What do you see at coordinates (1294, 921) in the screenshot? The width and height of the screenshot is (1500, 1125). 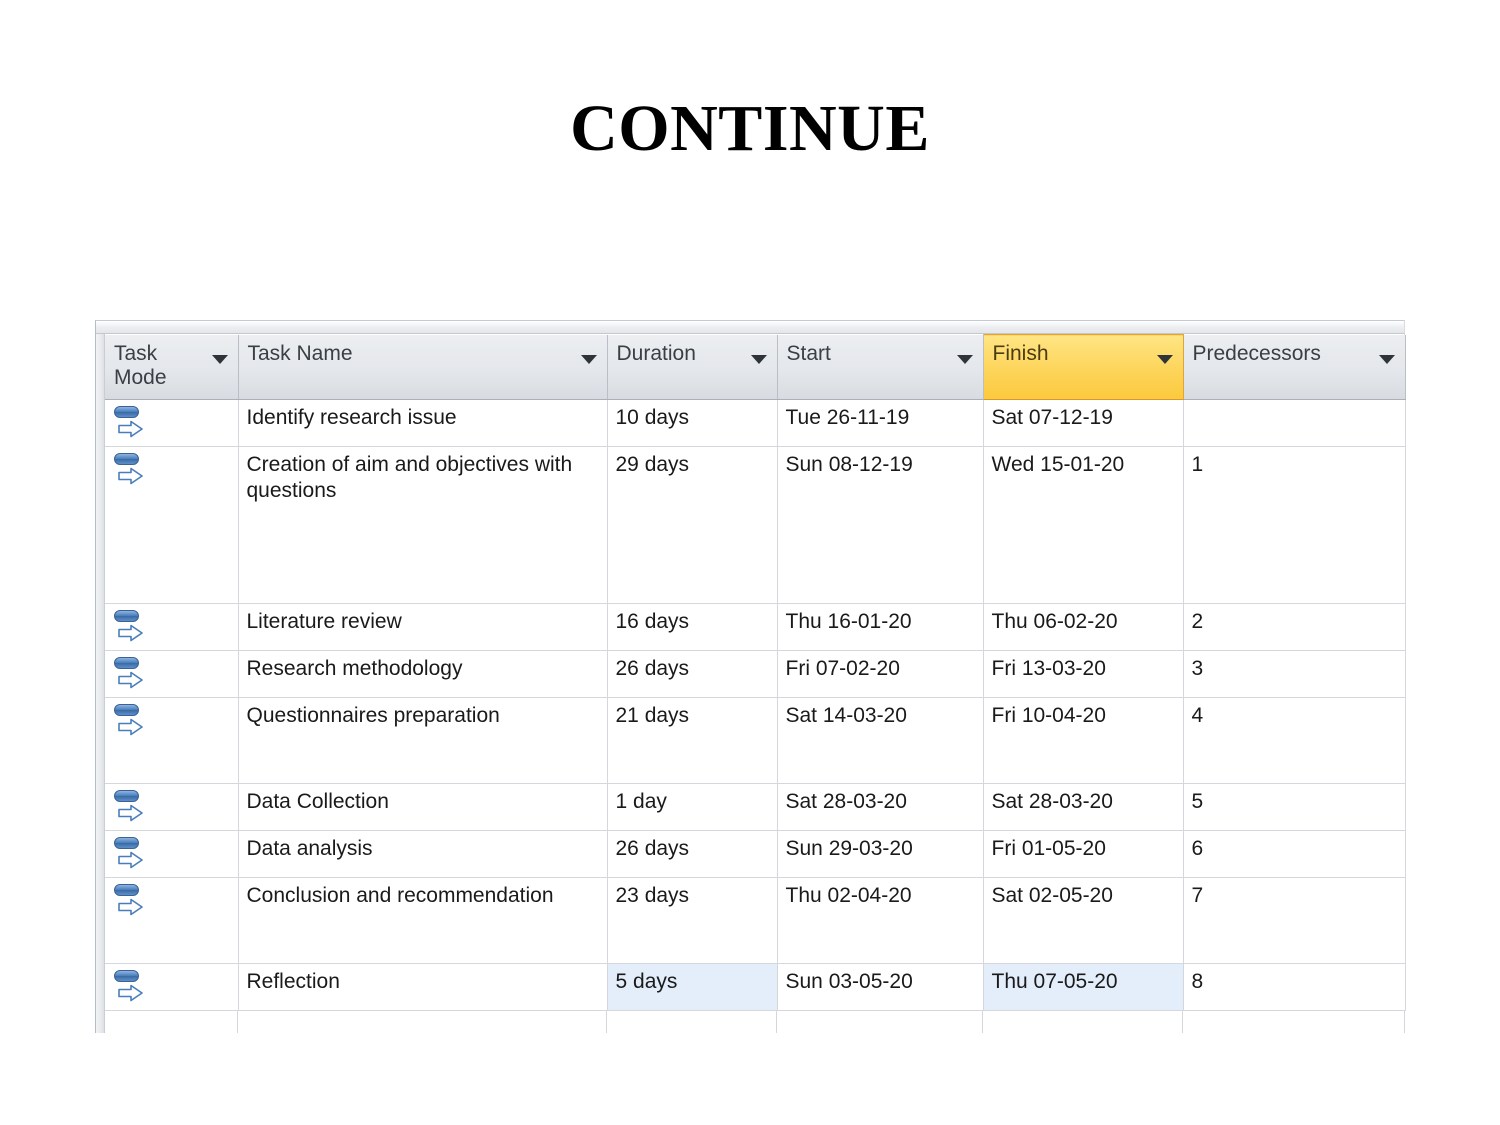 I see `cell-predecessors: 7` at bounding box center [1294, 921].